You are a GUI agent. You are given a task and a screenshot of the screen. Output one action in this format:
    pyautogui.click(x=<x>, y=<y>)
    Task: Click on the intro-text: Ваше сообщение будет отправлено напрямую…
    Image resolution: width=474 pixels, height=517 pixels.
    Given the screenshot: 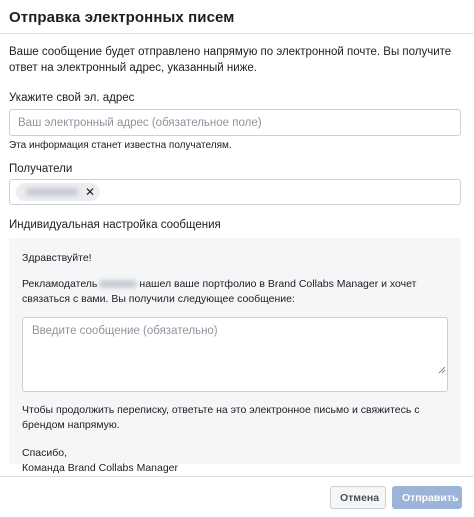 What is the action you would take?
    pyautogui.click(x=230, y=60)
    